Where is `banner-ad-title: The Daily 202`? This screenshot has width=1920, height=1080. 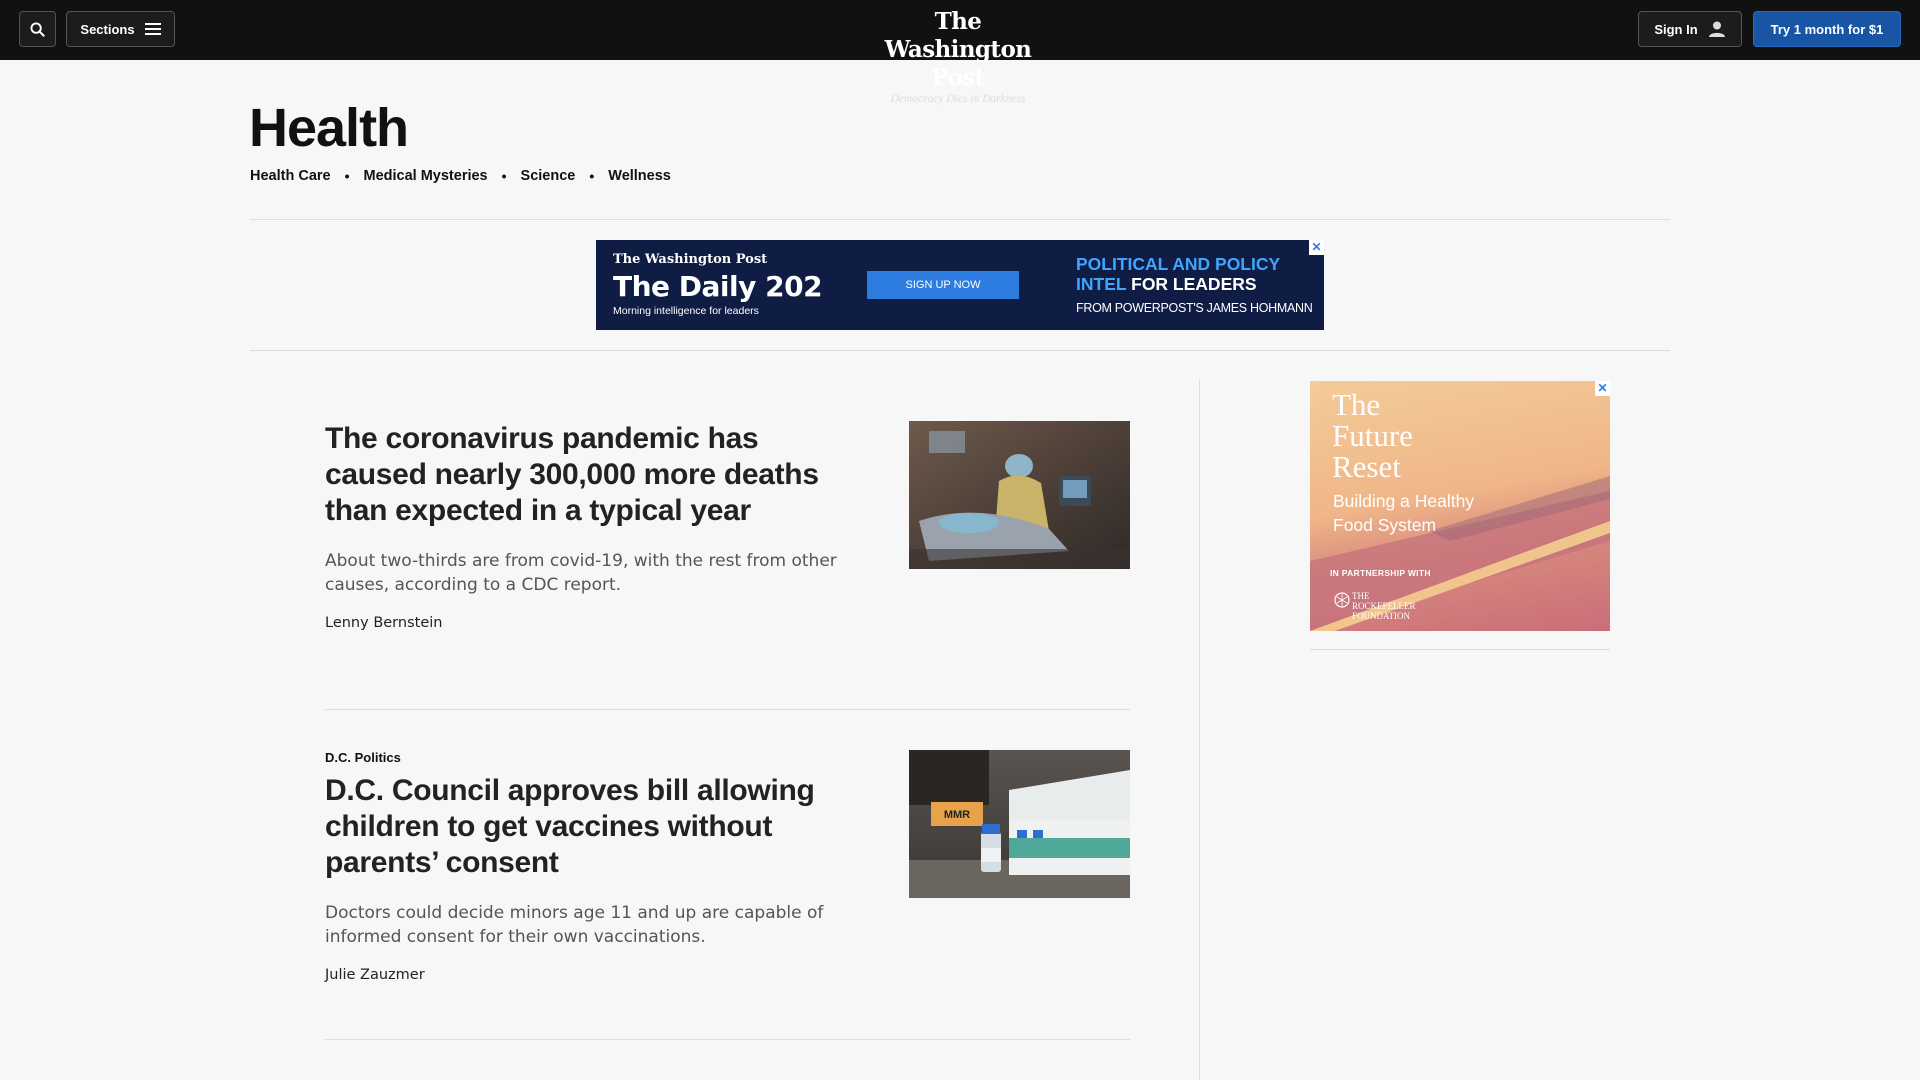
banner-ad-title: The Daily 202 is located at coordinates (718, 286).